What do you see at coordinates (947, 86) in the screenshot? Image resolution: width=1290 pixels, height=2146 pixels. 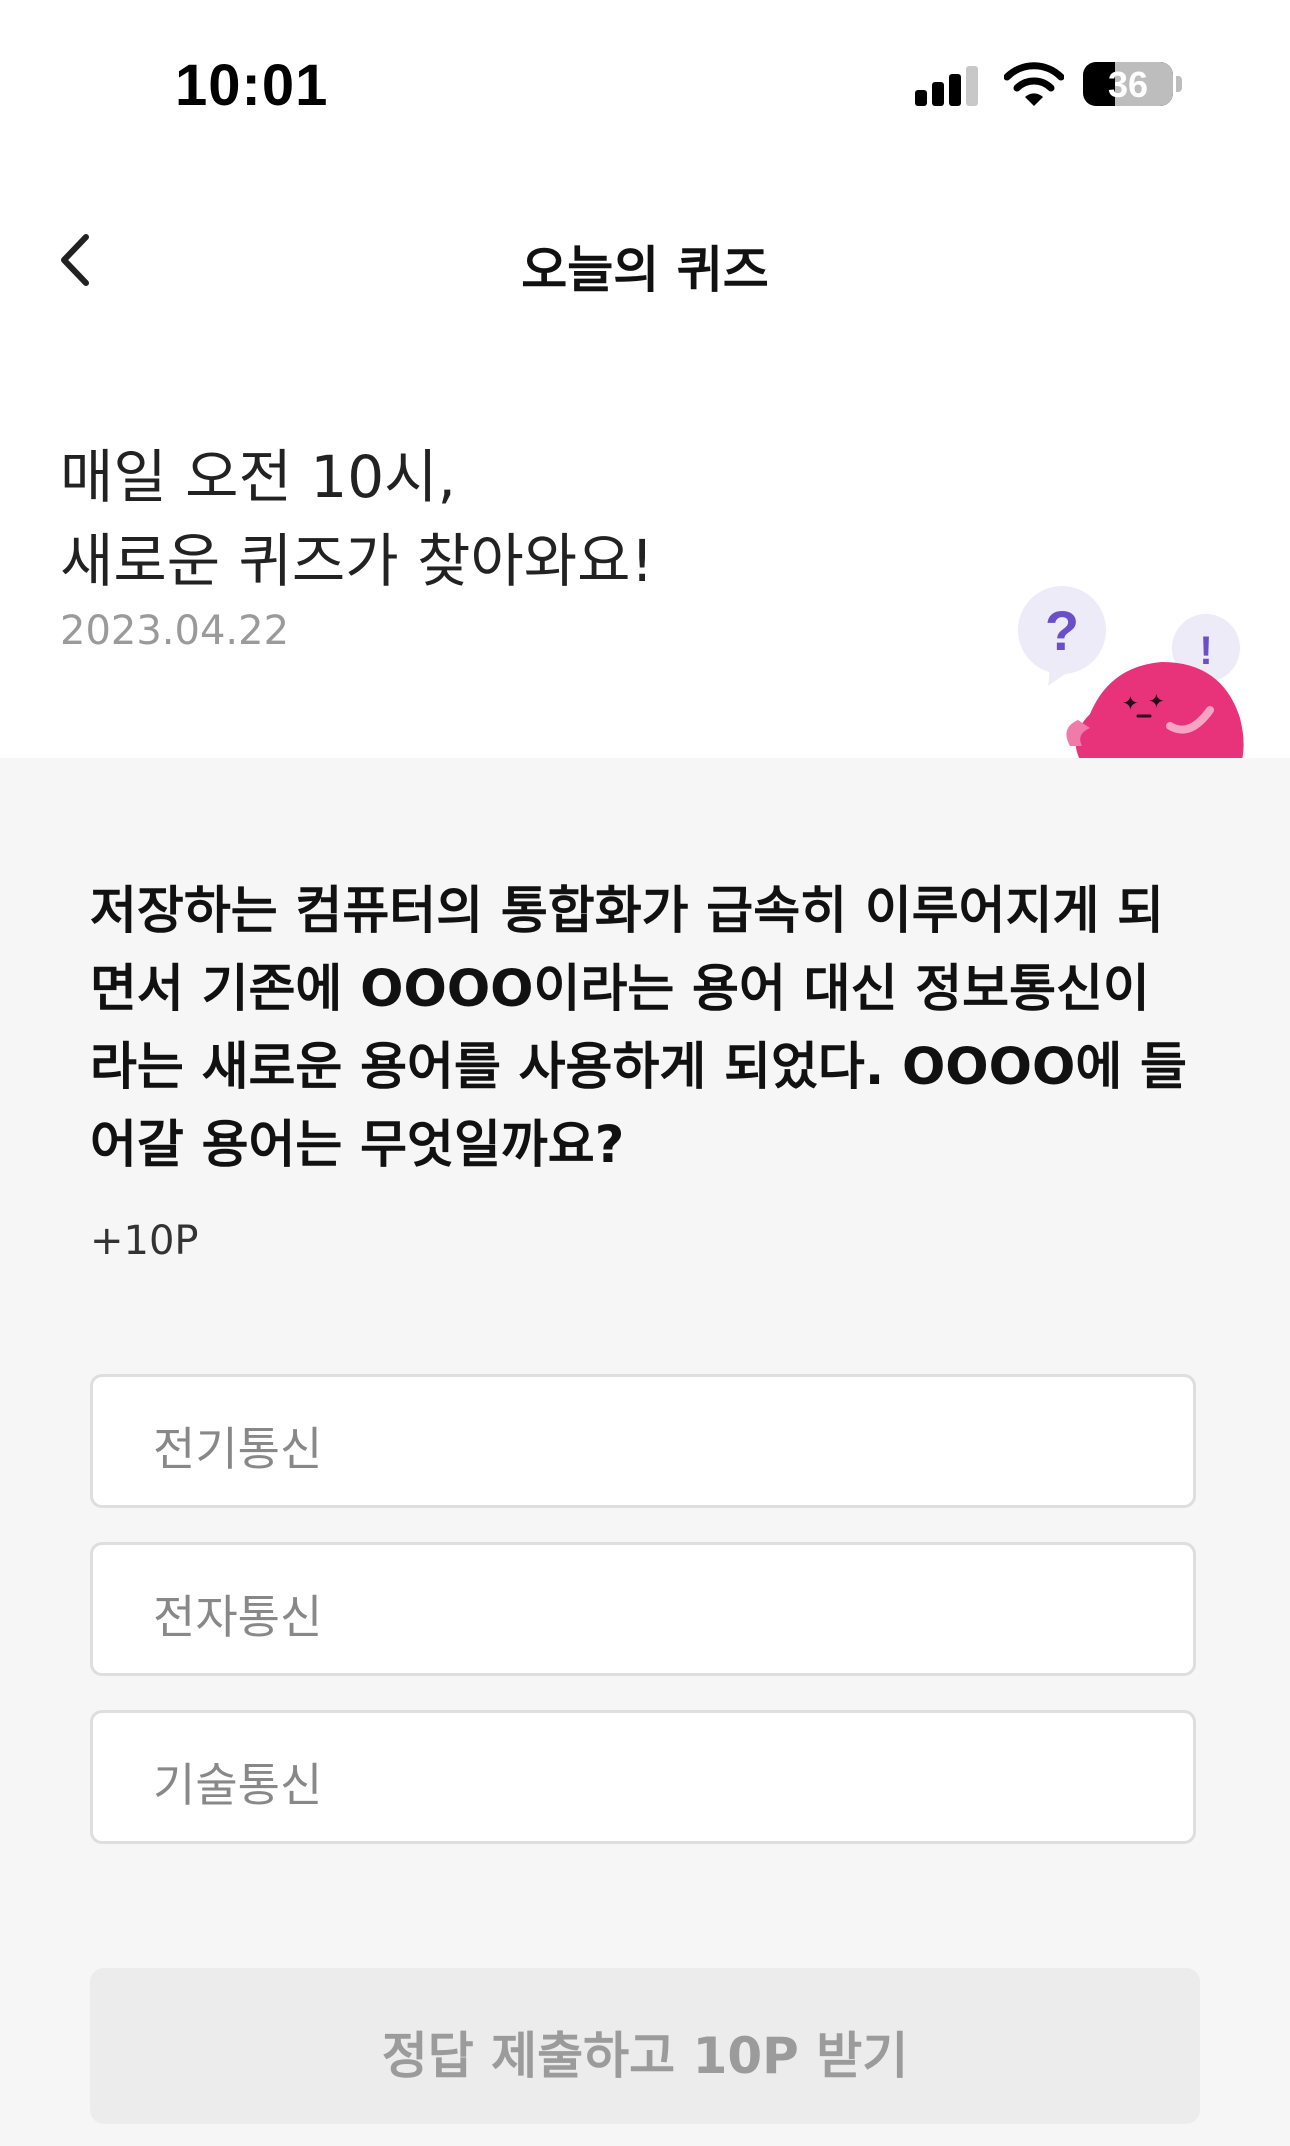 I see `signal-icon` at bounding box center [947, 86].